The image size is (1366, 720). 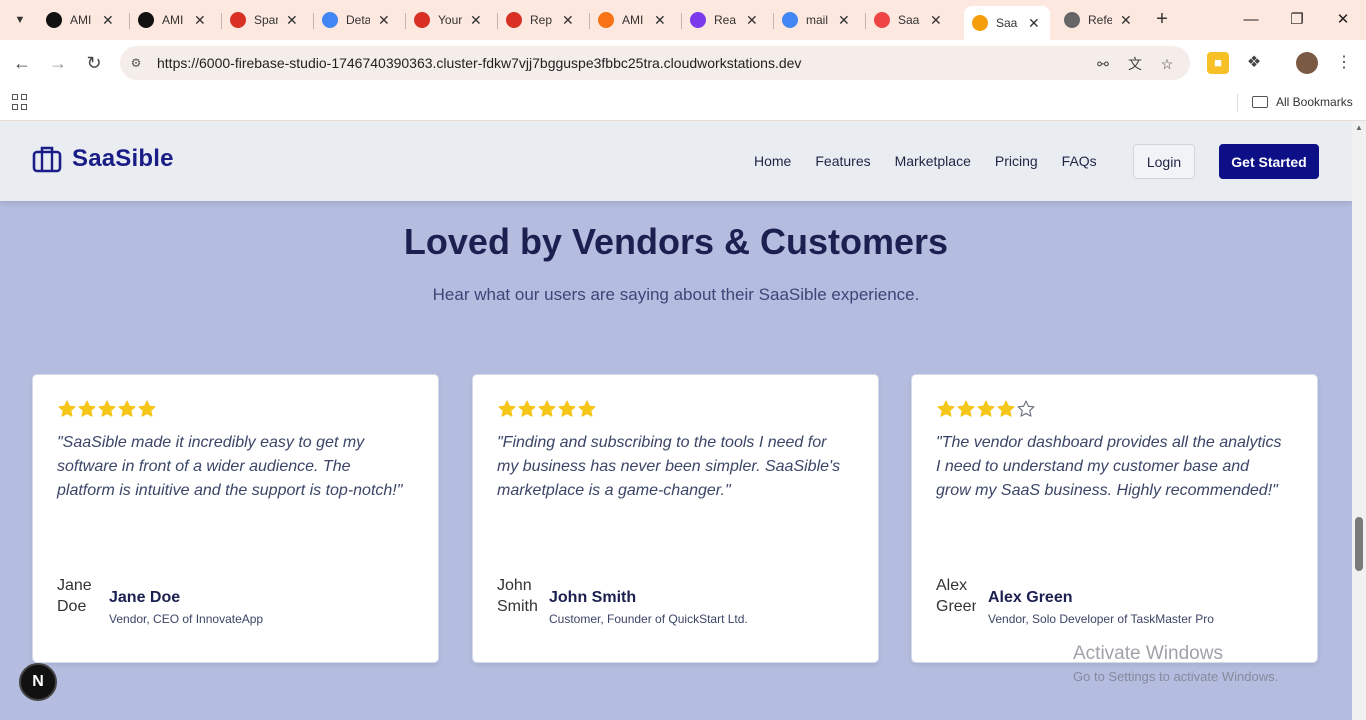 I want to click on translate-icon: 文, so click(x=1135, y=64).